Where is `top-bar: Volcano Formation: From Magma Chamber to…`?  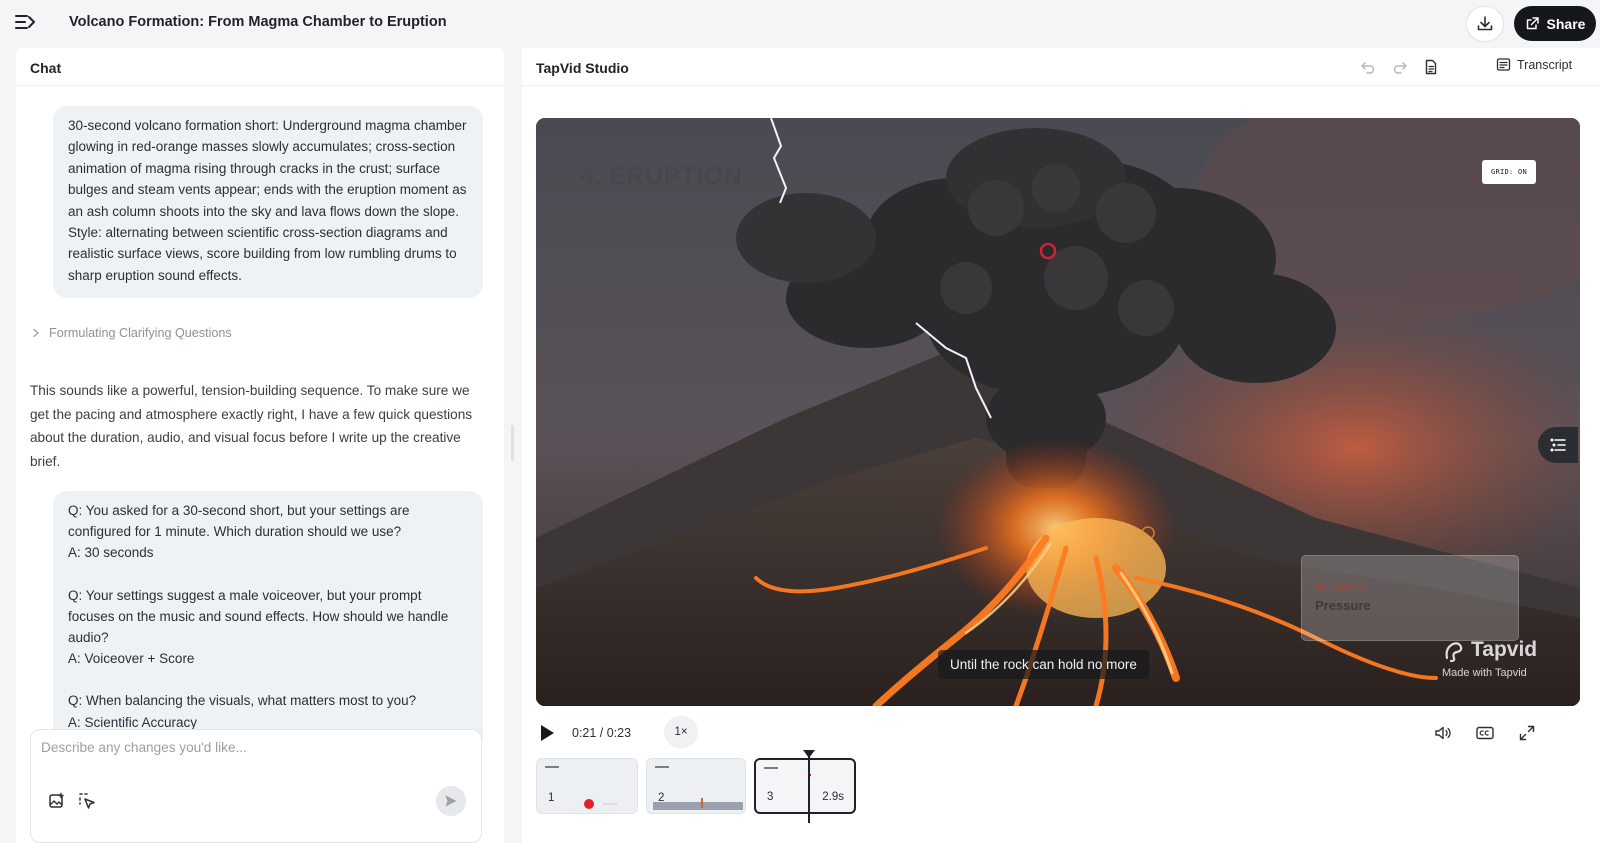
top-bar: Volcano Formation: From Magma Chamber to… is located at coordinates (800, 23).